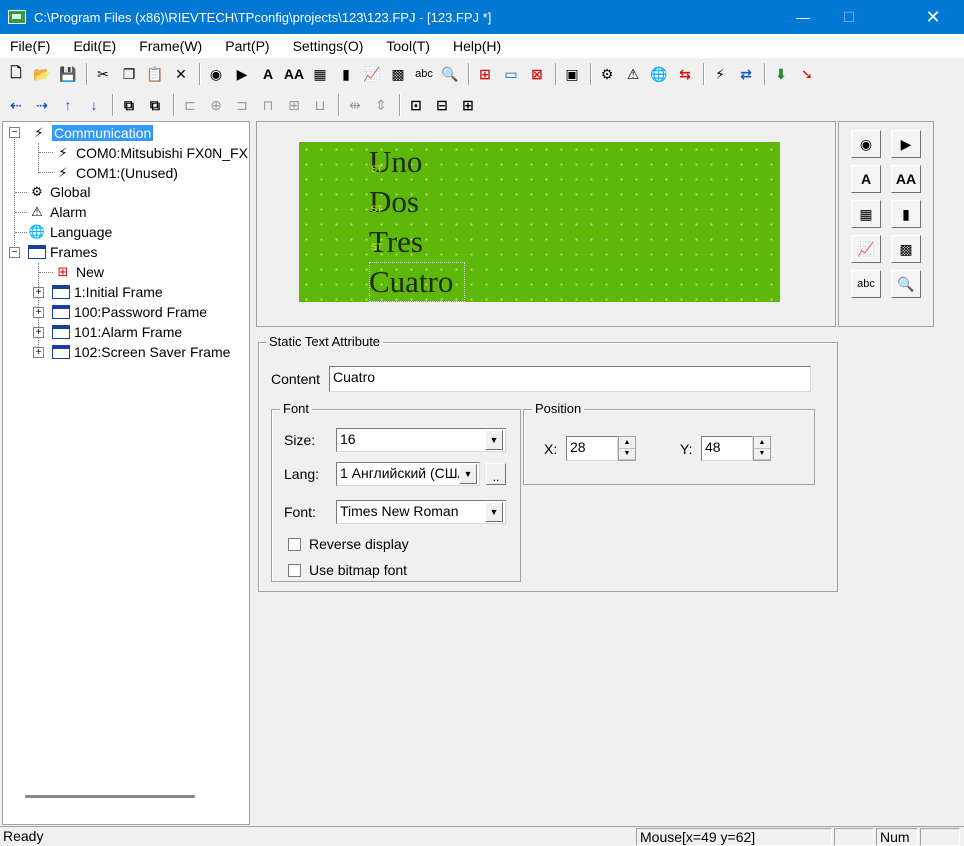 Image resolution: width=964 pixels, height=846 pixels. What do you see at coordinates (94, 105) in the screenshot?
I see `move-down-icon: ↓` at bounding box center [94, 105].